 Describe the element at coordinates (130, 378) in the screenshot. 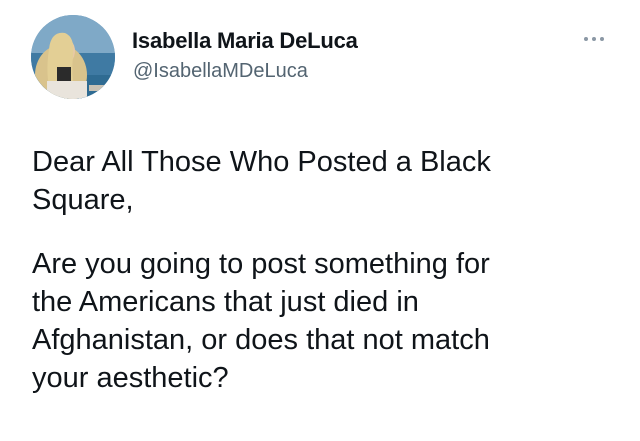

I see `tweet-text-line: your aesthetic?` at that location.